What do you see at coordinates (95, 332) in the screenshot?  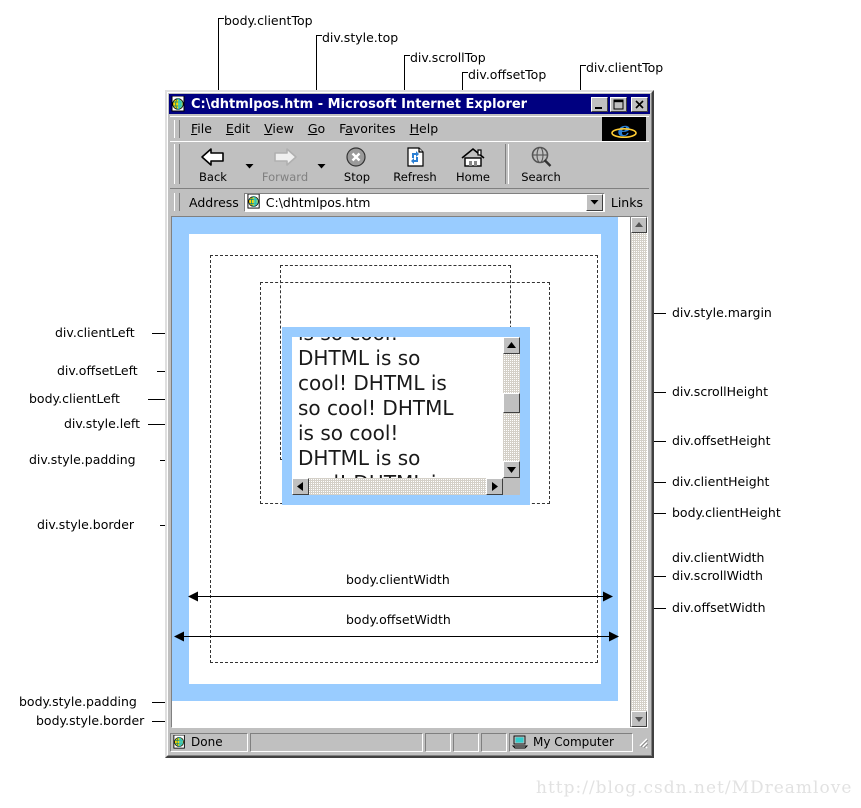 I see `annotation-div-client-left: div.clientLeft` at bounding box center [95, 332].